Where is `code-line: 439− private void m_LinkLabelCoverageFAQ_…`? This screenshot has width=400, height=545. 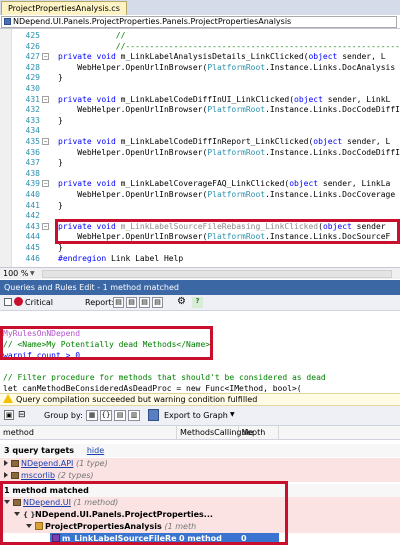 code-line: 439− private void m_LinkLabelCoverageFAQ_… is located at coordinates (200, 183).